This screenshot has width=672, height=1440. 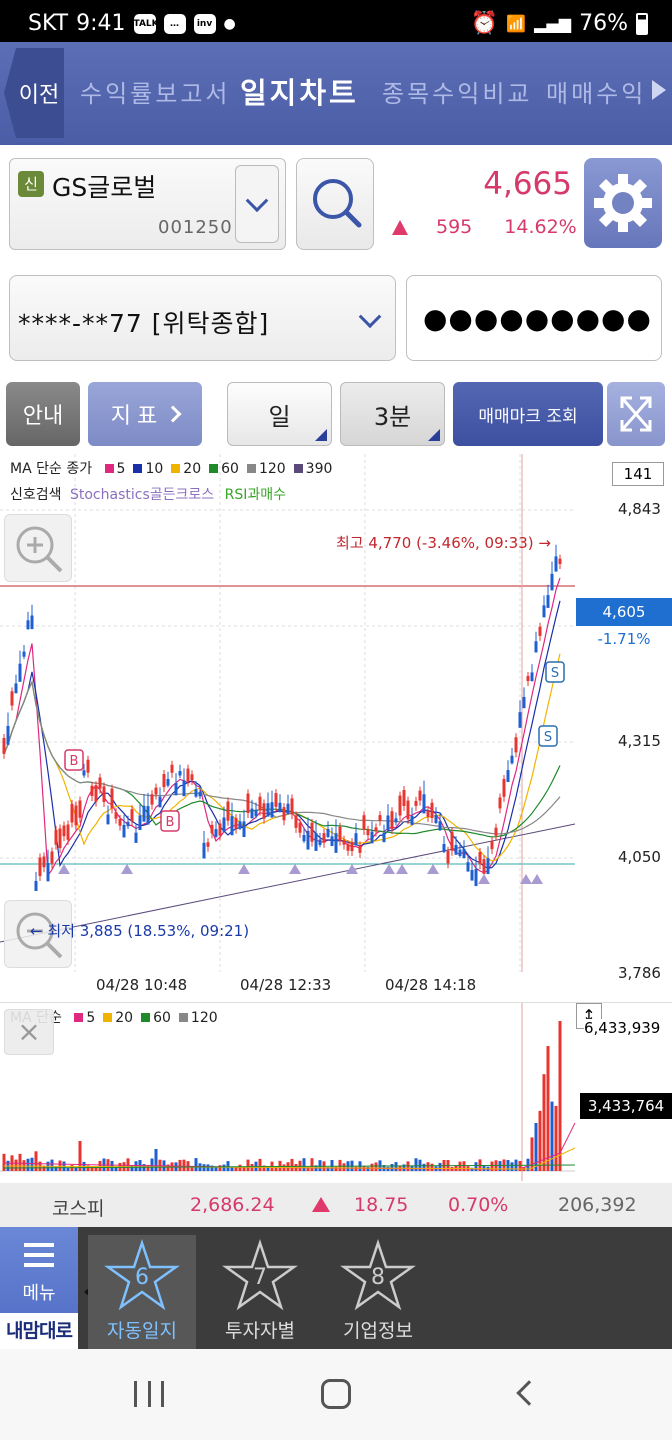 What do you see at coordinates (147, 204) in the screenshot?
I see `stock-selector: 신 GS글로벌 001250` at bounding box center [147, 204].